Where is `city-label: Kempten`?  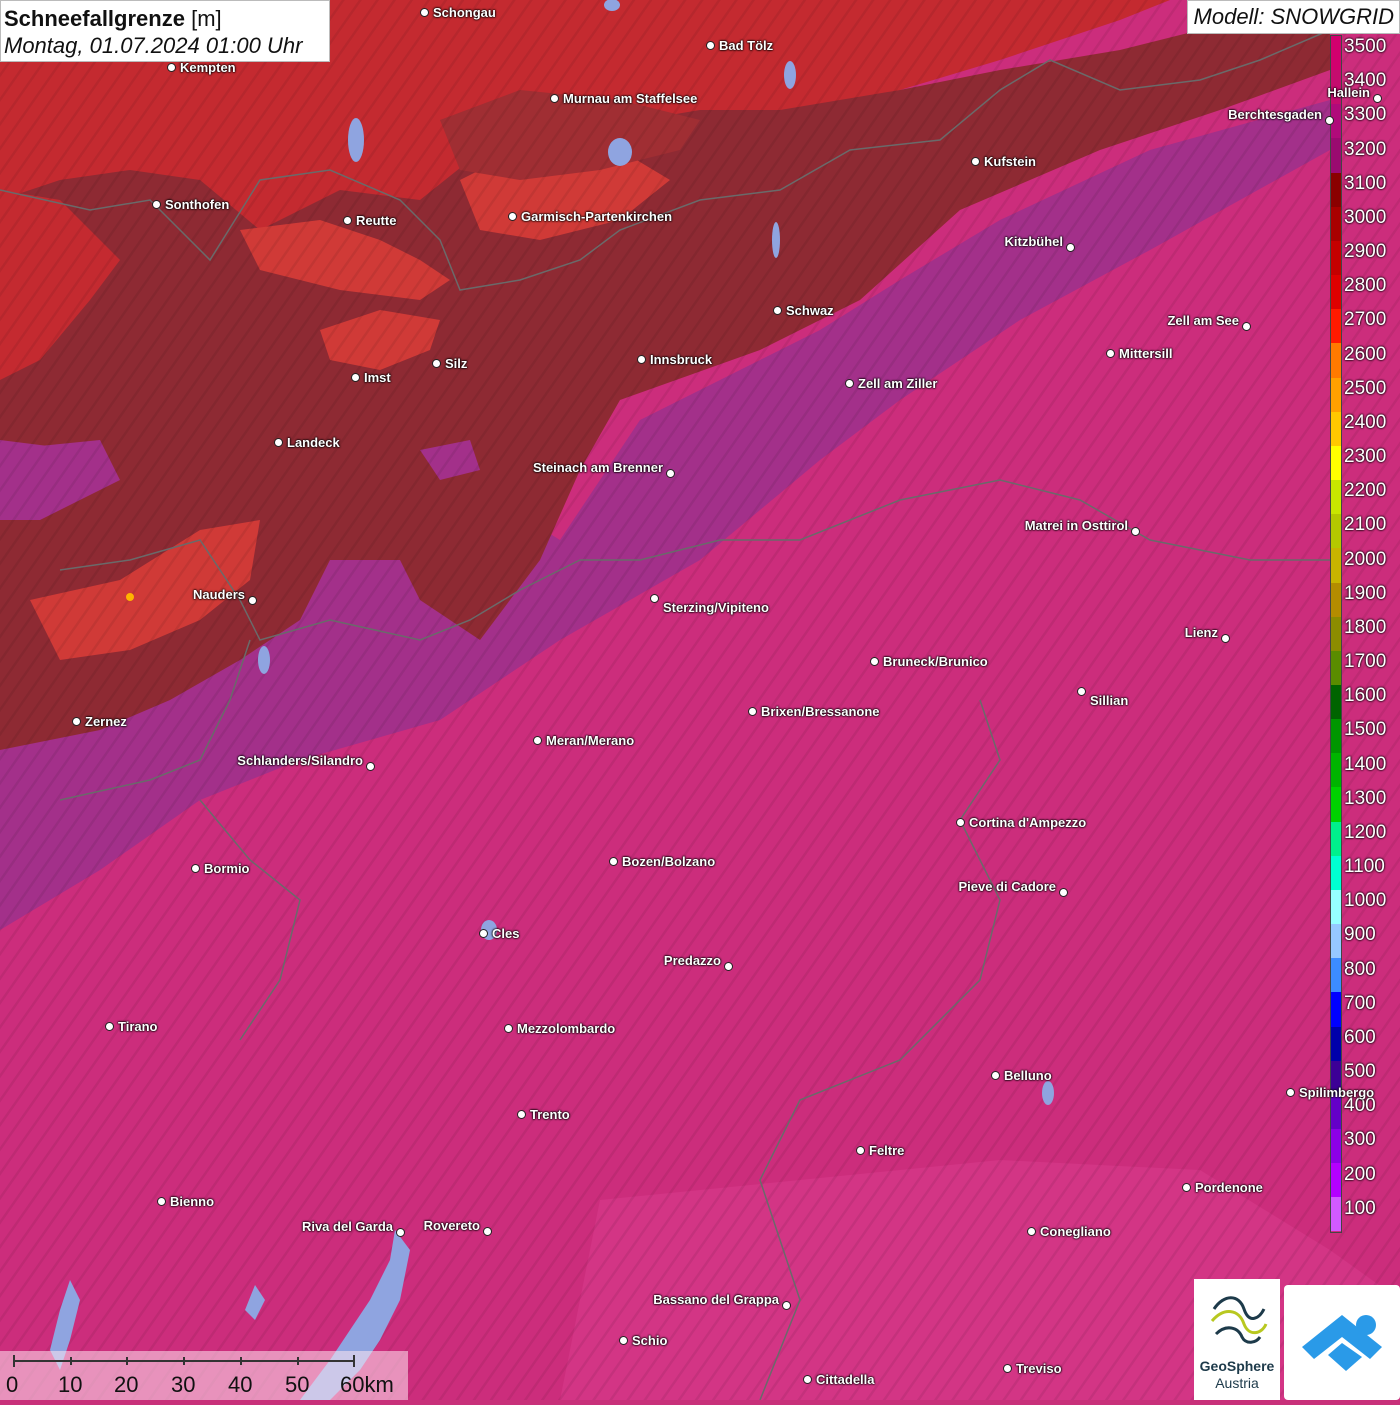 city-label: Kempten is located at coordinates (208, 67).